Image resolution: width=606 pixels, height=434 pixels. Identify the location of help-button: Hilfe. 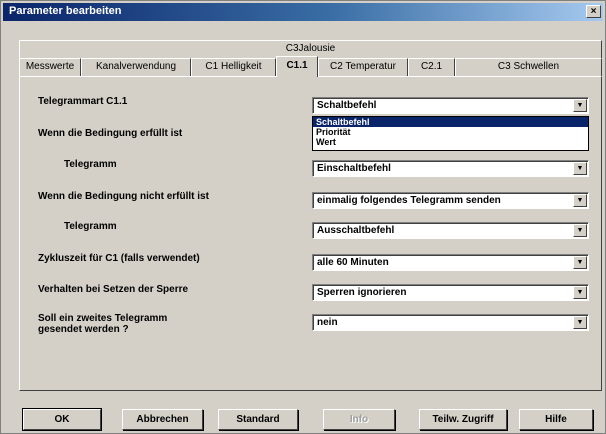
(556, 419).